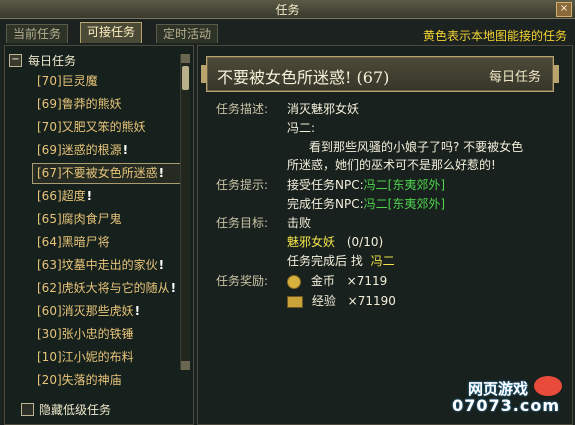 The height and width of the screenshot is (425, 575). What do you see at coordinates (15, 60) in the screenshot?
I see `collapse-toggle: −` at bounding box center [15, 60].